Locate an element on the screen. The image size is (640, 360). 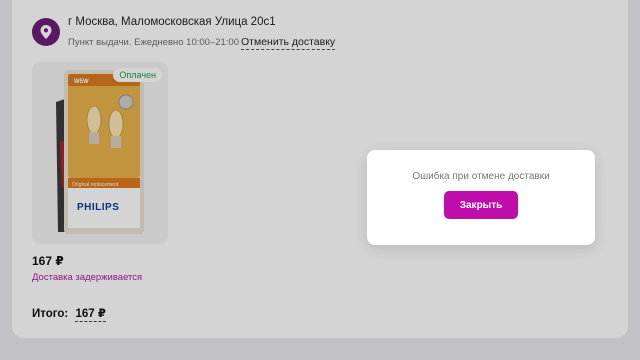
error-dialog: Ошибка при отмене доставки Закрыть is located at coordinates (481, 197).